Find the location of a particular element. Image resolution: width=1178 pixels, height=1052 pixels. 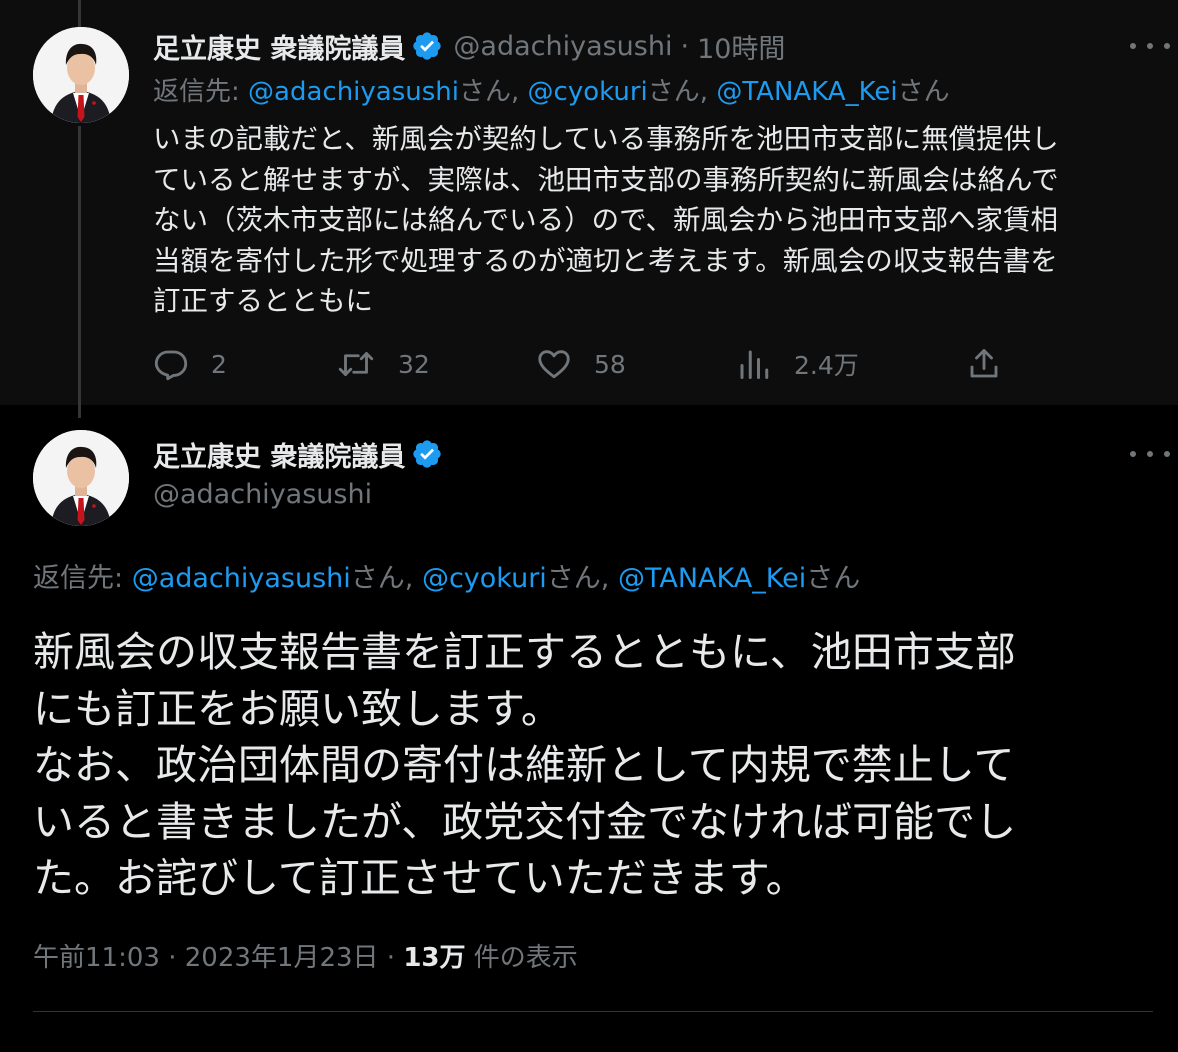

retweet-icon is located at coordinates (356, 364).